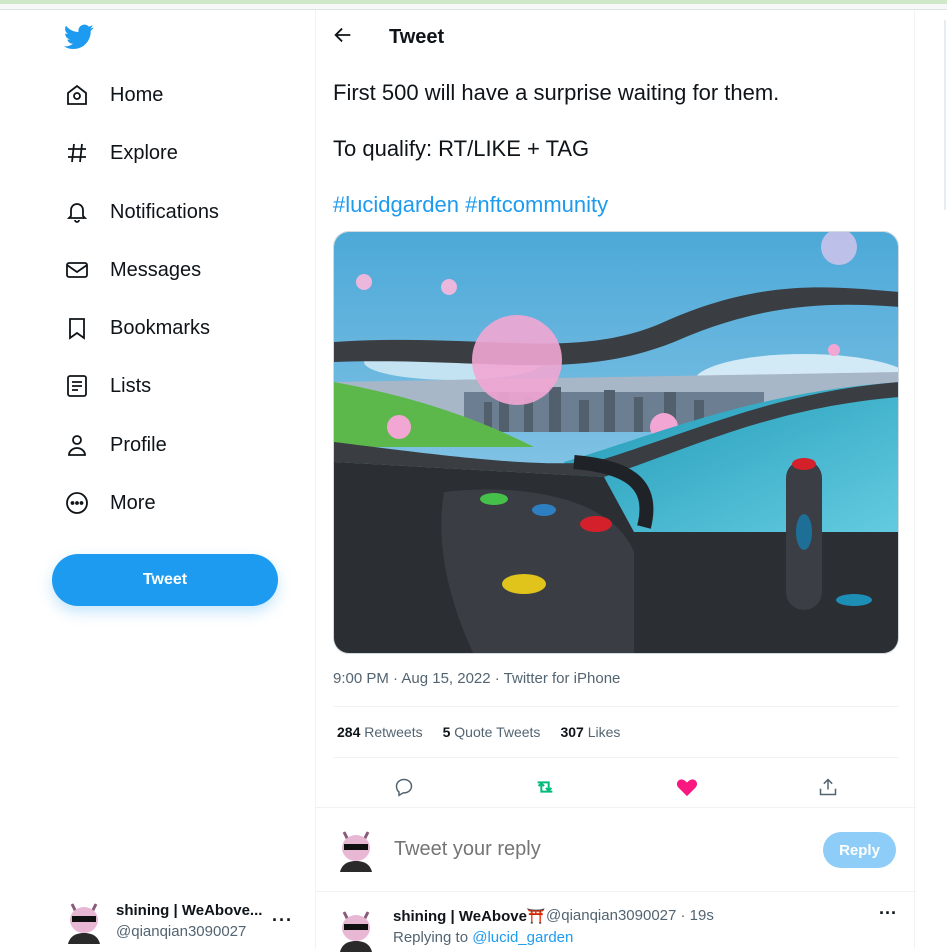 The width and height of the screenshot is (947, 952). Describe the element at coordinates (77, 503) in the screenshot. I see `more-circle-icon` at that location.